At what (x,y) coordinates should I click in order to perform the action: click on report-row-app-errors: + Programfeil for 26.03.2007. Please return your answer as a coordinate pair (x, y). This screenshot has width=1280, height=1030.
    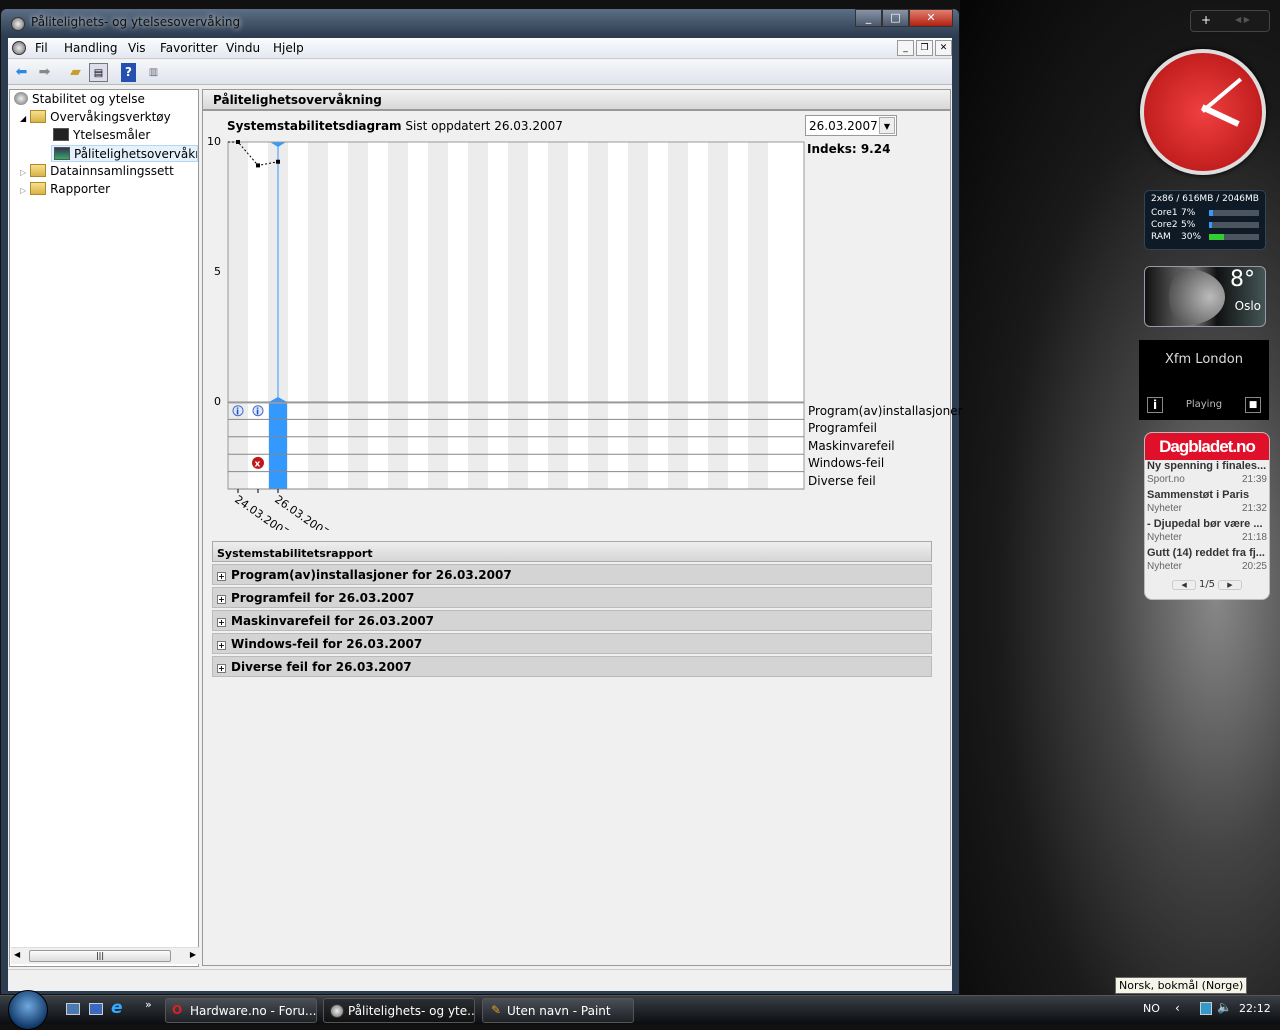
    Looking at the image, I should click on (572, 597).